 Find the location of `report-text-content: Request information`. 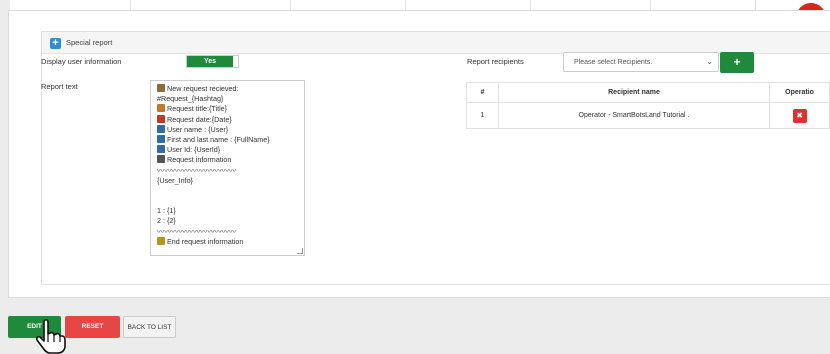

report-text-content: Request information is located at coordinates (199, 160).